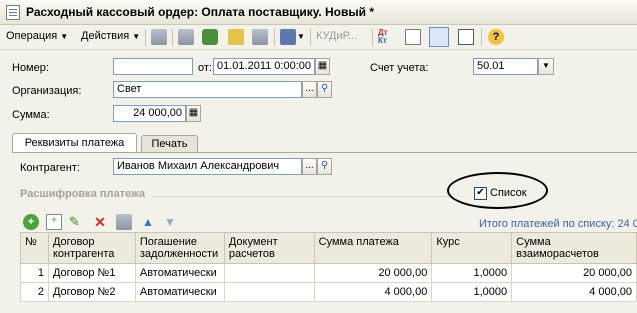  I want to click on actions-menu-label: Действия, so click(105, 36).